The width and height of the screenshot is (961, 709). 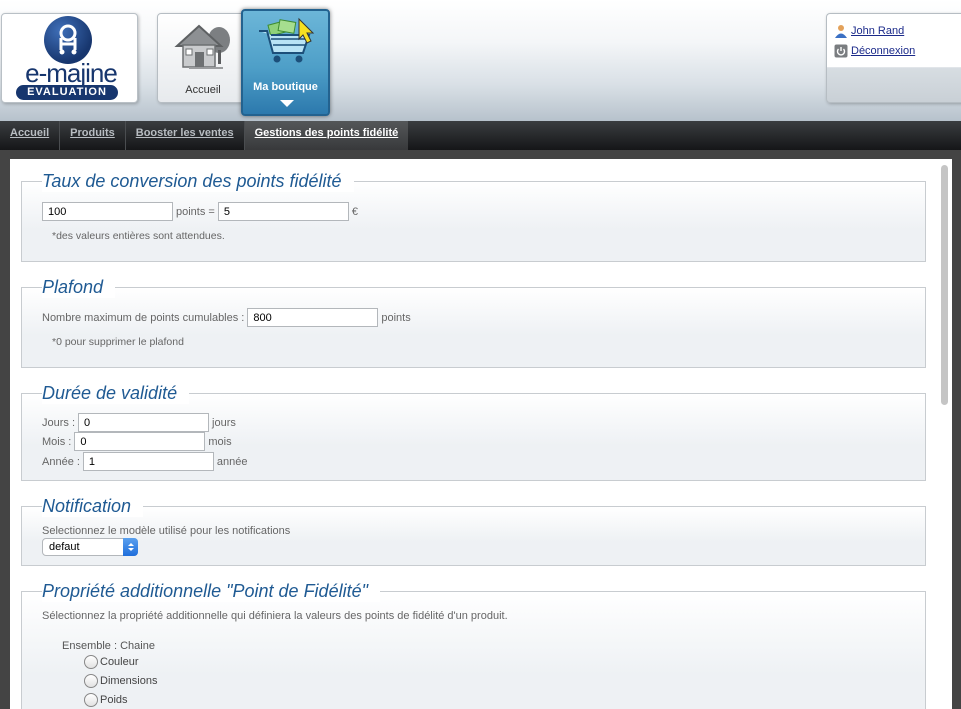 What do you see at coordinates (841, 31) in the screenshot?
I see `user-icon` at bounding box center [841, 31].